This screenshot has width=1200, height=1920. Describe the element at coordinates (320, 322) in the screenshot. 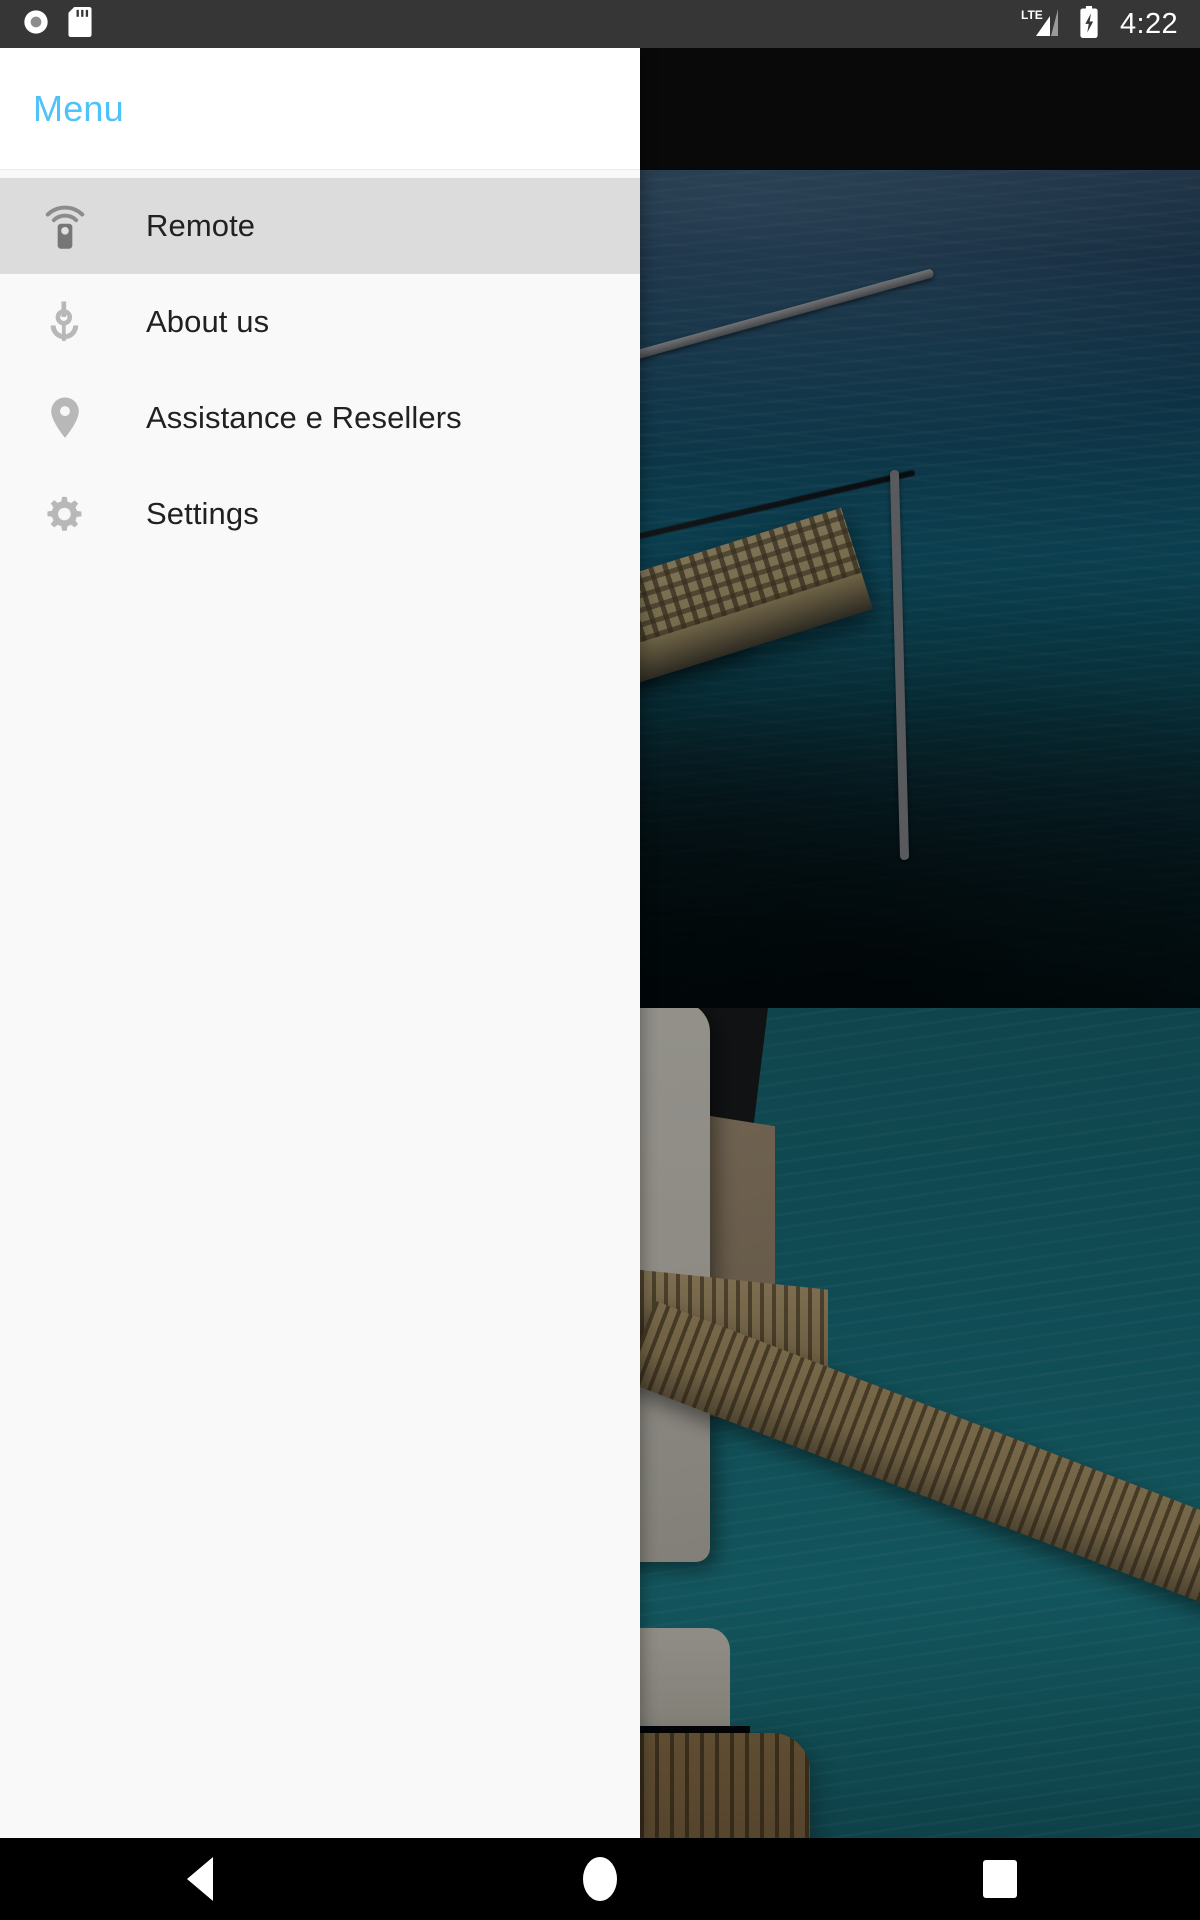

I see `menu-item-about-us: About us` at that location.